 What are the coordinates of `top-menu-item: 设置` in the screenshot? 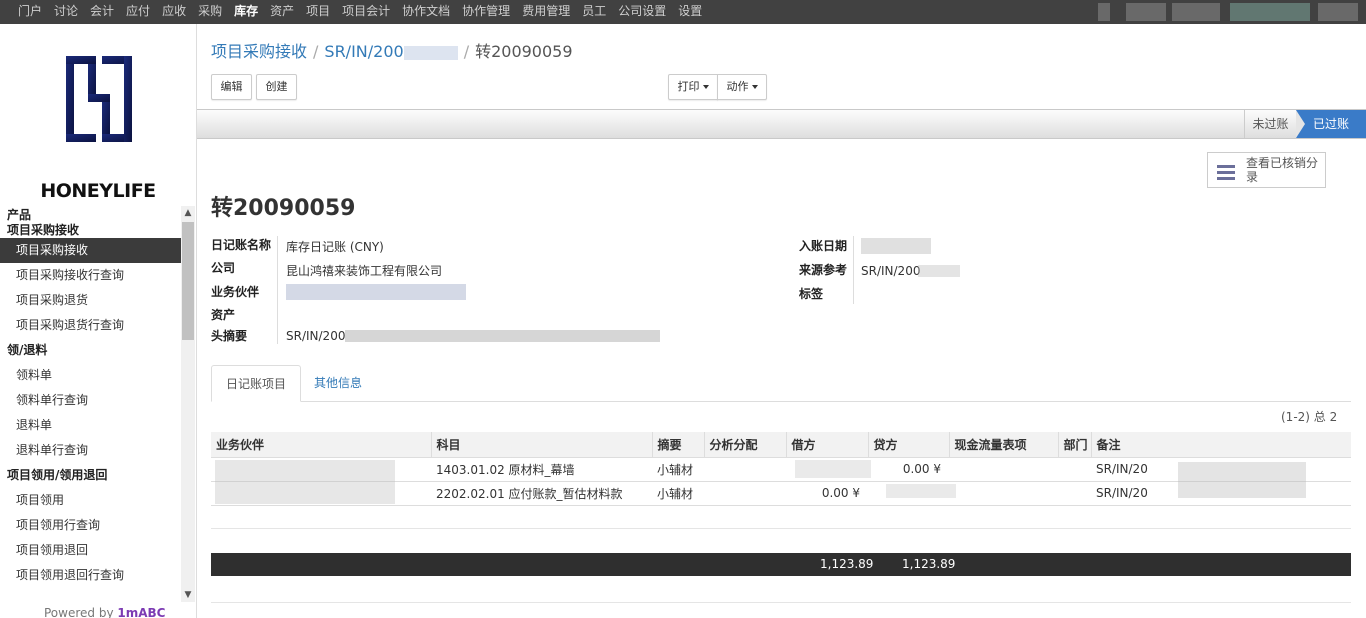 It's located at (690, 12).